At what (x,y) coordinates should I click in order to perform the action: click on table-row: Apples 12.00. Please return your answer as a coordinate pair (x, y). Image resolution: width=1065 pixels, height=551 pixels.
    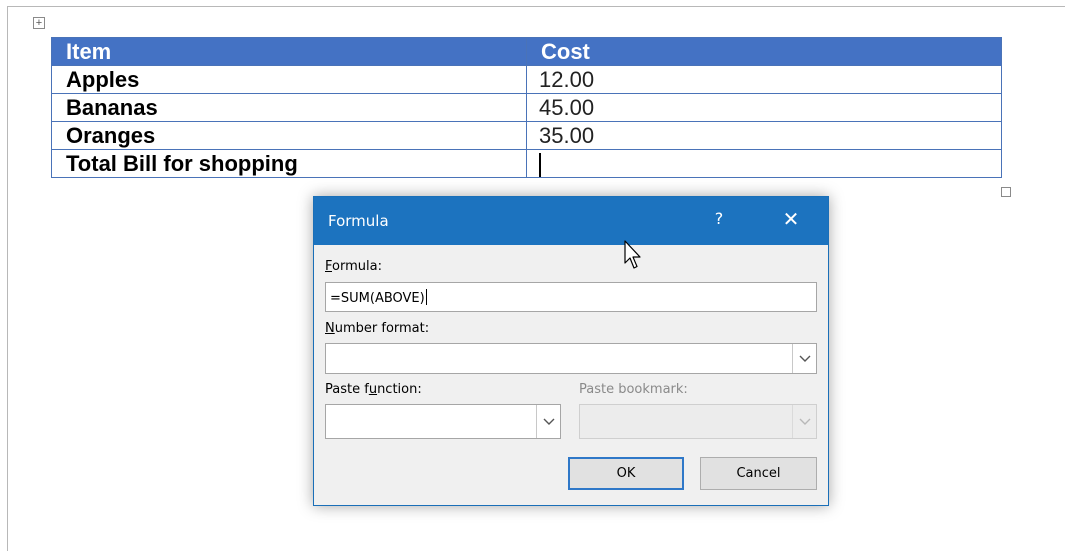
    Looking at the image, I should click on (526, 79).